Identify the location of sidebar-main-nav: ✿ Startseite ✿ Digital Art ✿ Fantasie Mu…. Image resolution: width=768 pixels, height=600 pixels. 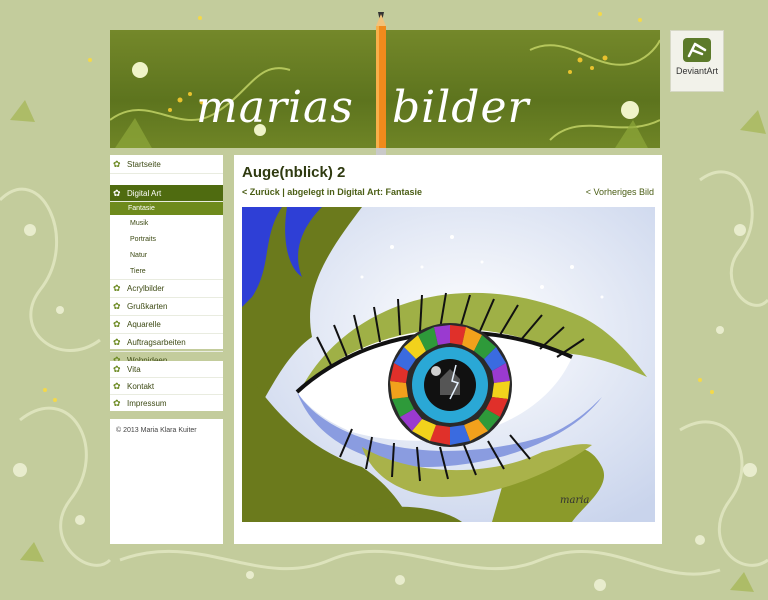
(166, 260).